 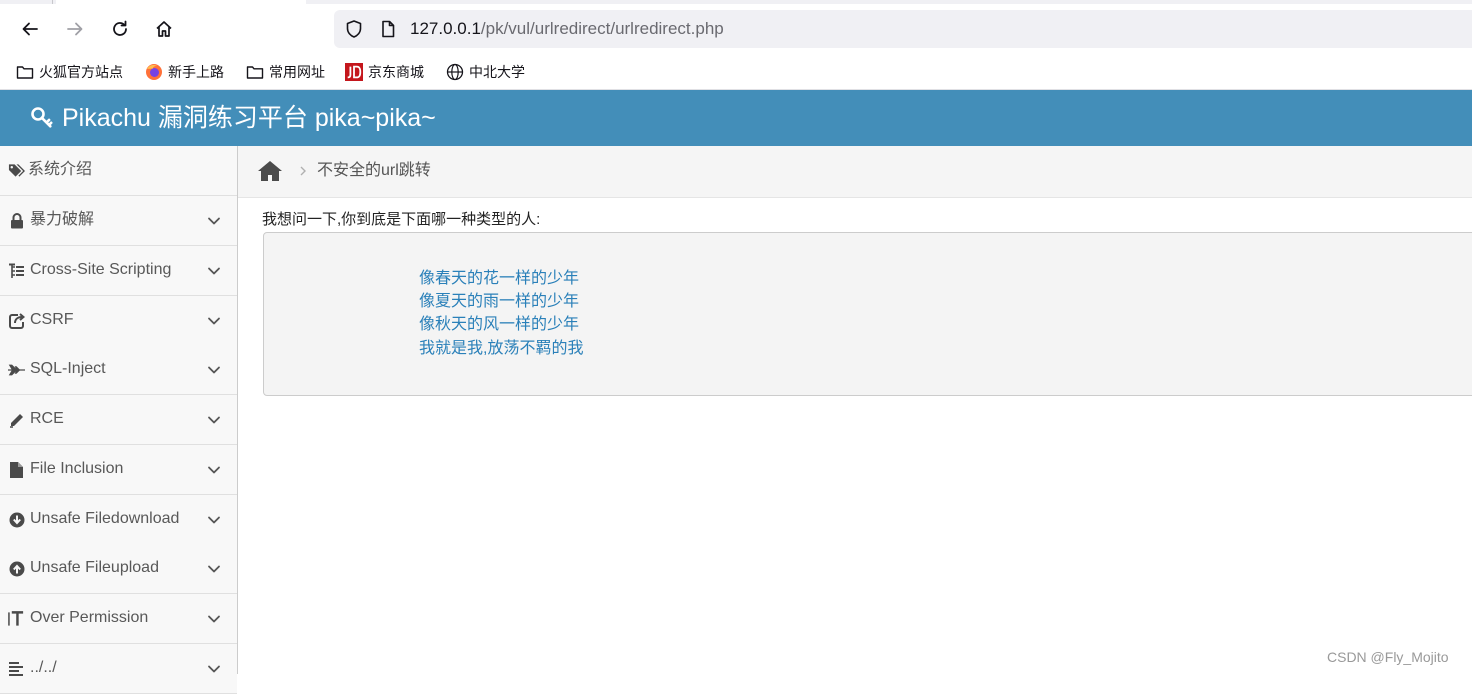 What do you see at coordinates (270, 171) in the screenshot?
I see `home-icon` at bounding box center [270, 171].